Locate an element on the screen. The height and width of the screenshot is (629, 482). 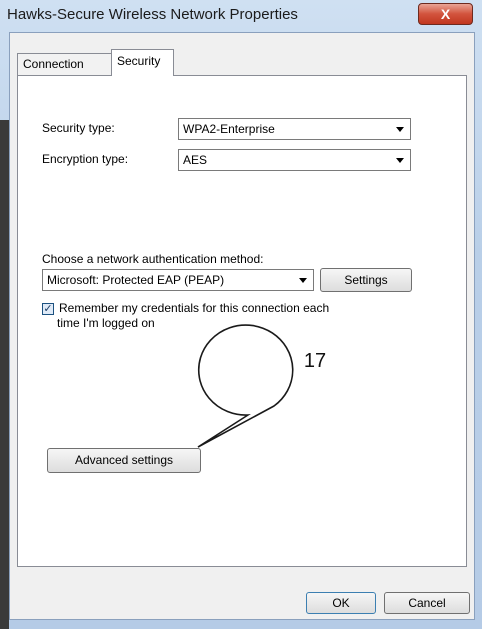
window-title: Hawks-Secure Wireless Network Properties is located at coordinates (152, 14).